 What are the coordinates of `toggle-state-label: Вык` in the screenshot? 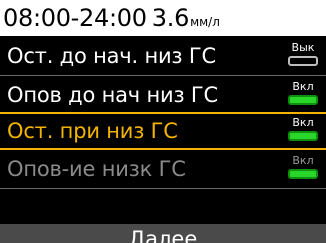 It's located at (303, 47).